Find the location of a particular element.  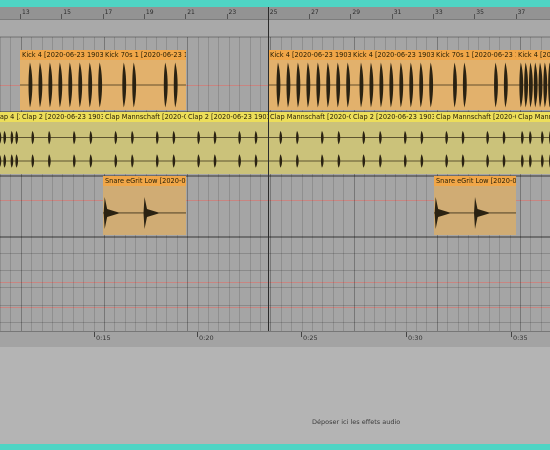

clip-title: Clap Mannschaft [2020-06 is located at coordinates (533, 117).